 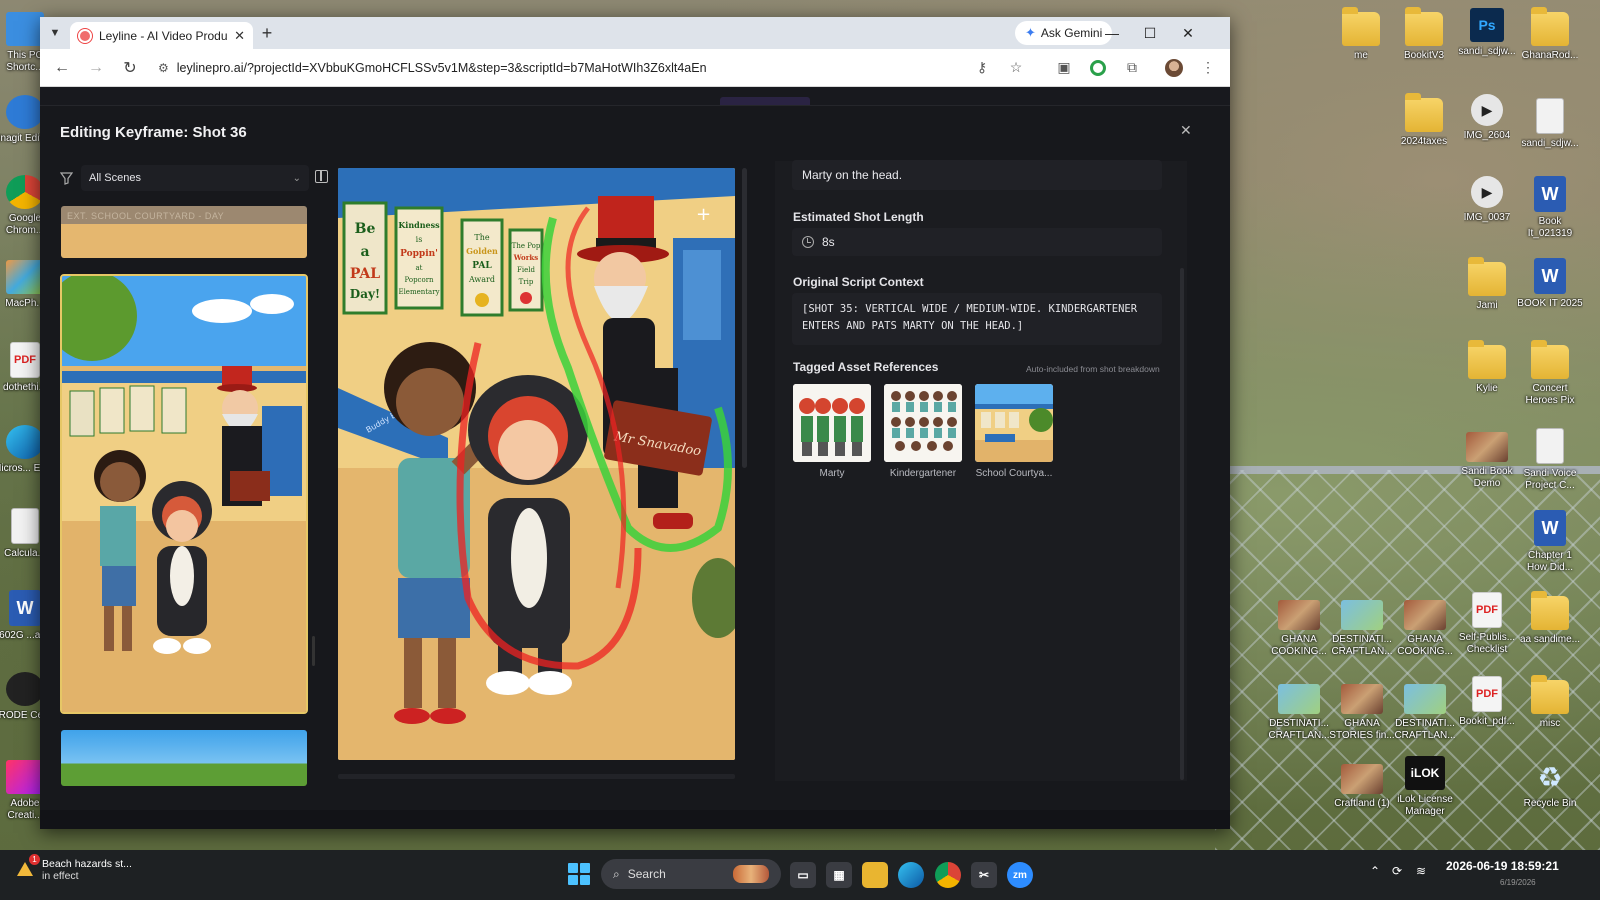 I want to click on minimize-button: —, so click(x=1112, y=33).